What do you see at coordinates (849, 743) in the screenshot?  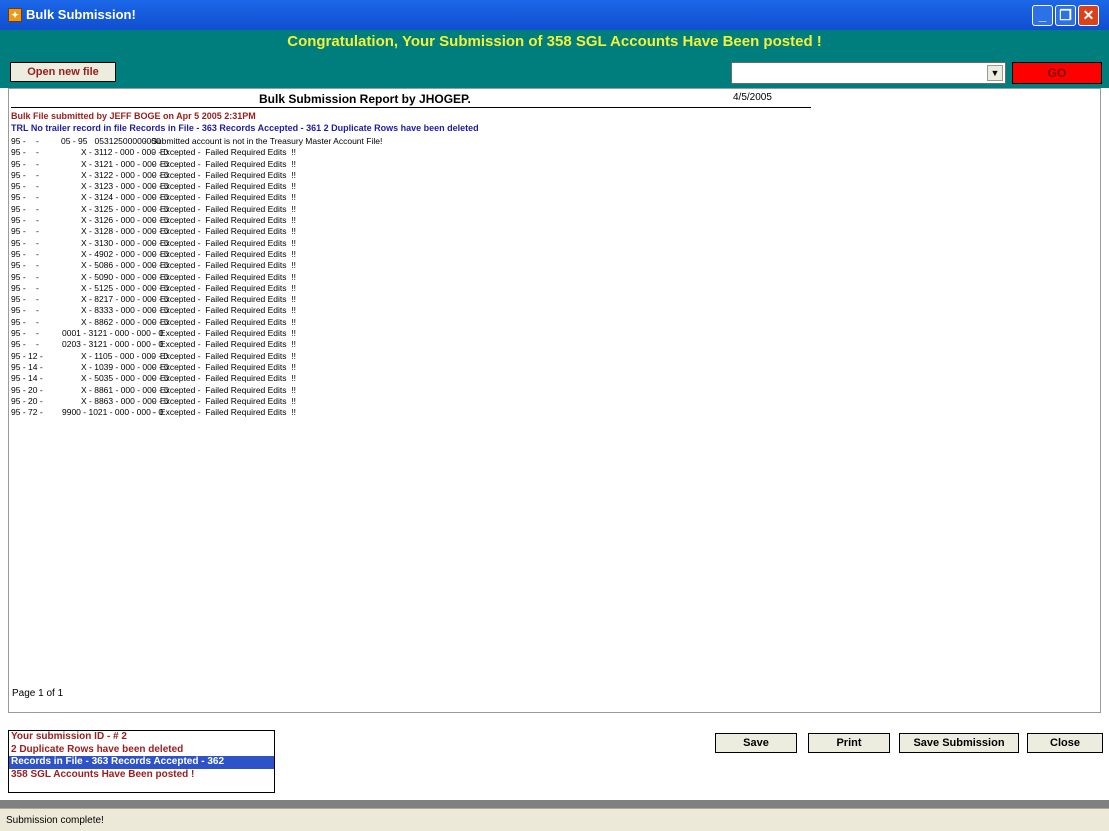 I see `print-button: Print` at bounding box center [849, 743].